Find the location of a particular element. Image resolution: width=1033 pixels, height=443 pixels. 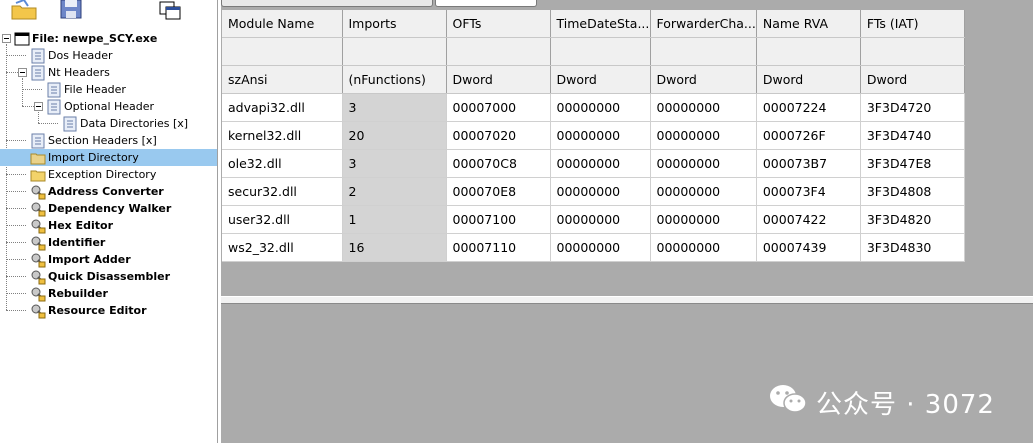

column-header-imports: Imports is located at coordinates (394, 24).